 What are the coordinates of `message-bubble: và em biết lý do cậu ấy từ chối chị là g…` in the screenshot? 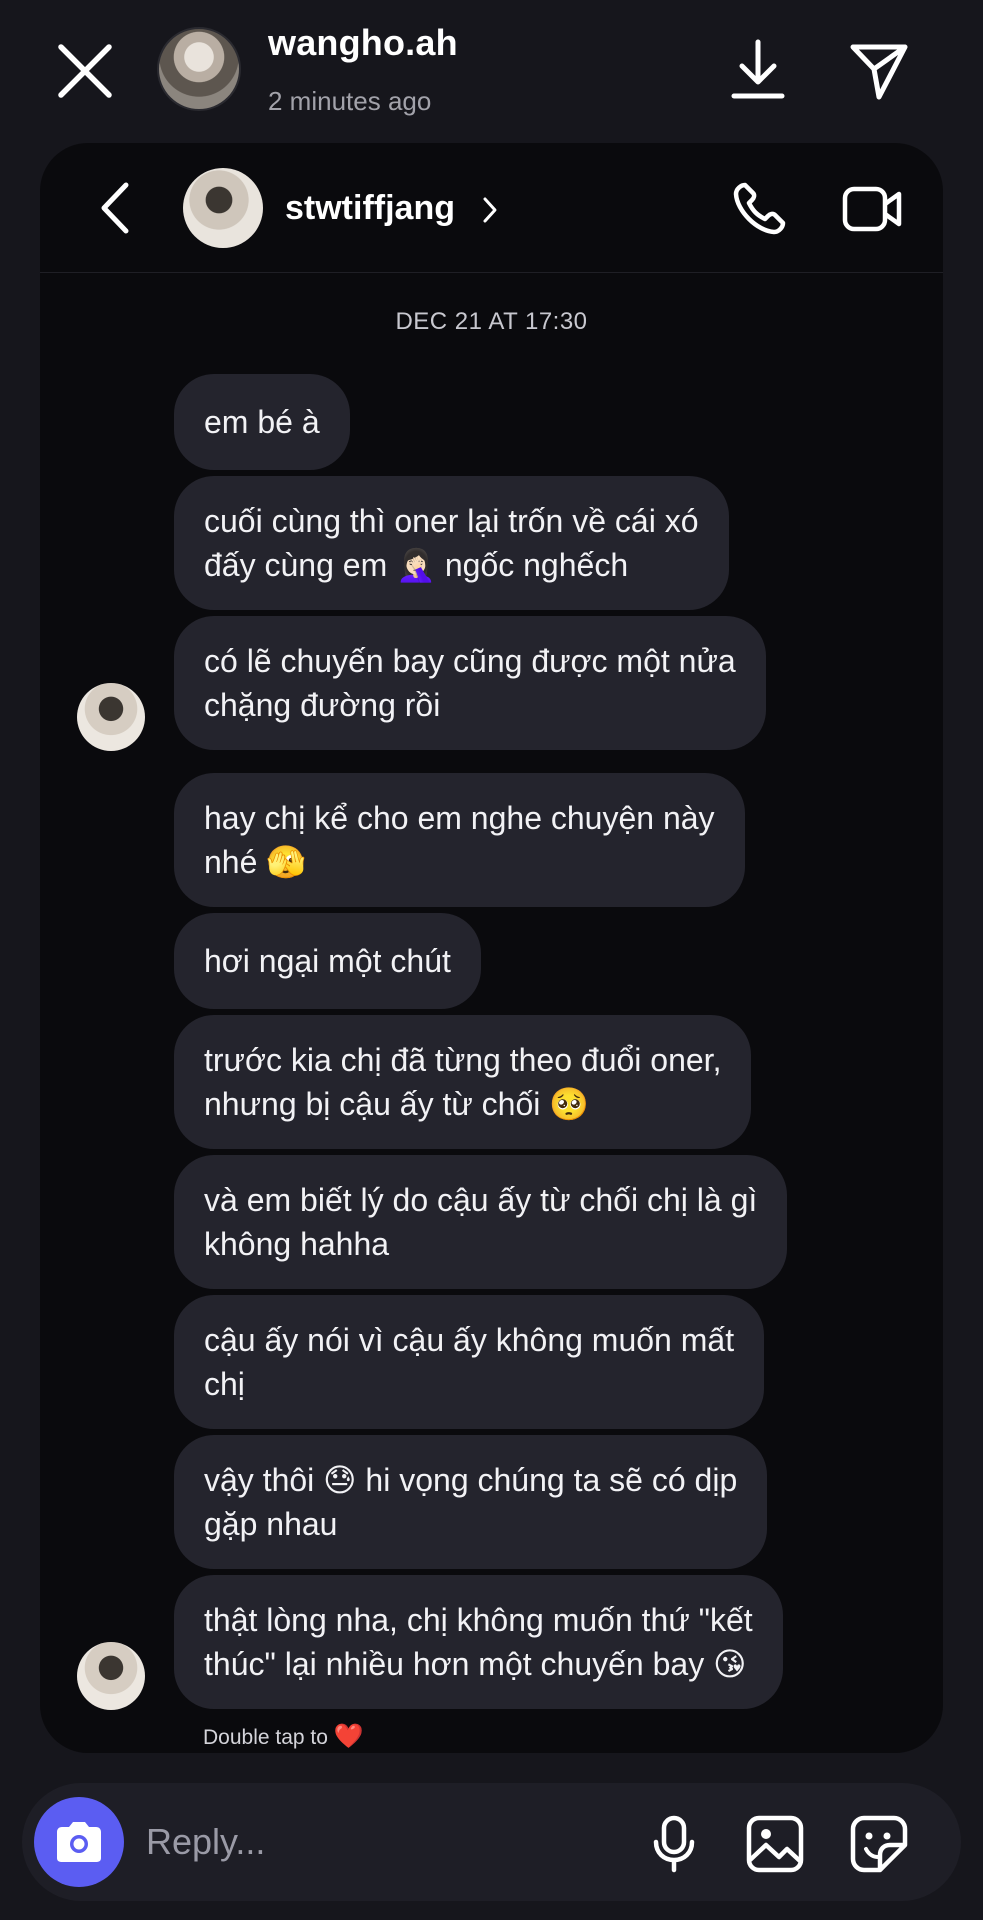 It's located at (481, 1222).